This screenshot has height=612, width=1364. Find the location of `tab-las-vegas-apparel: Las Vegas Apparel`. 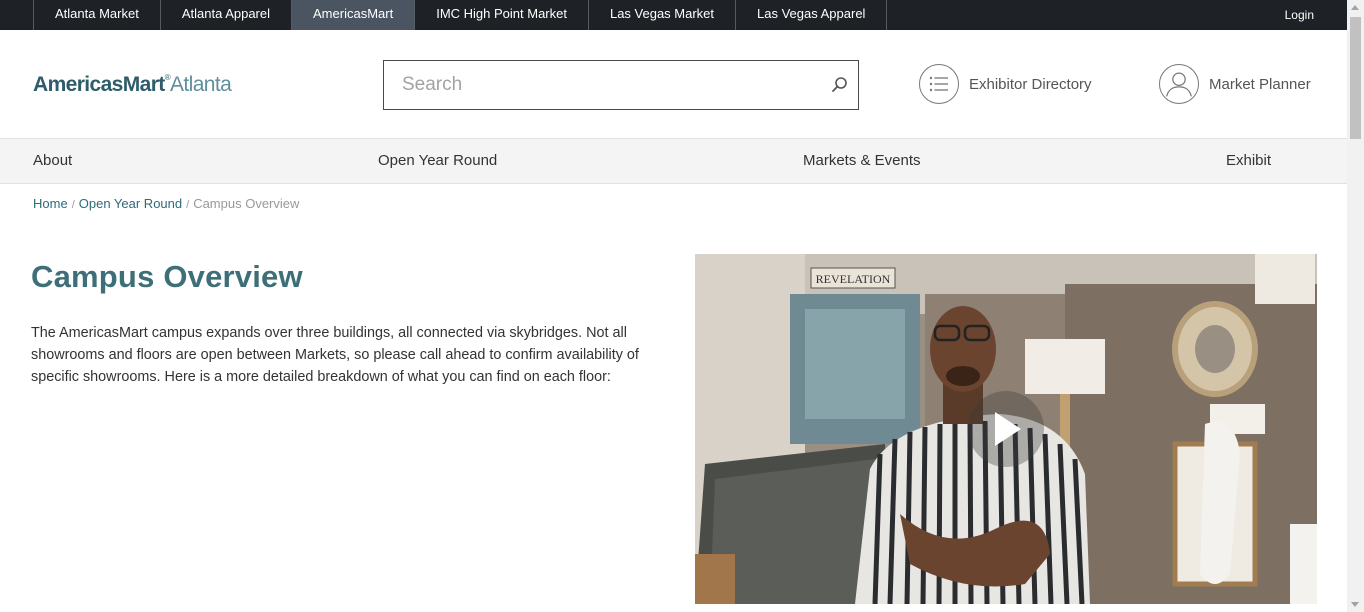

tab-las-vegas-apparel: Las Vegas Apparel is located at coordinates (812, 15).